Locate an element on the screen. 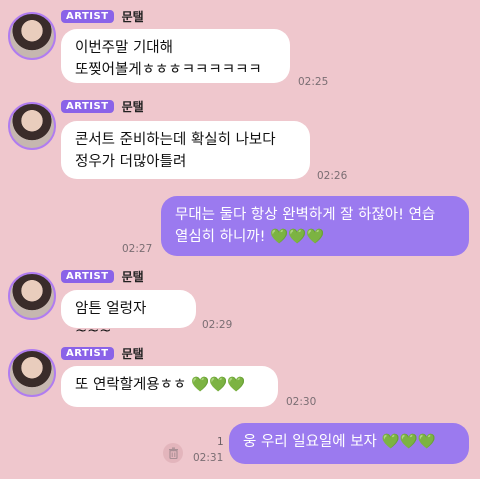  trash-icon-glyph is located at coordinates (173, 453).